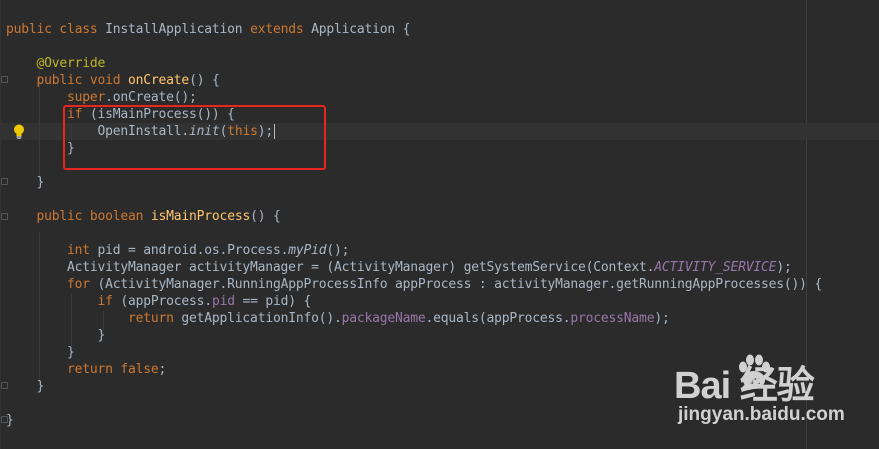 This screenshot has height=449, width=879. I want to click on code-line: int pid = android.os.Process.myPid();, so click(177, 250).